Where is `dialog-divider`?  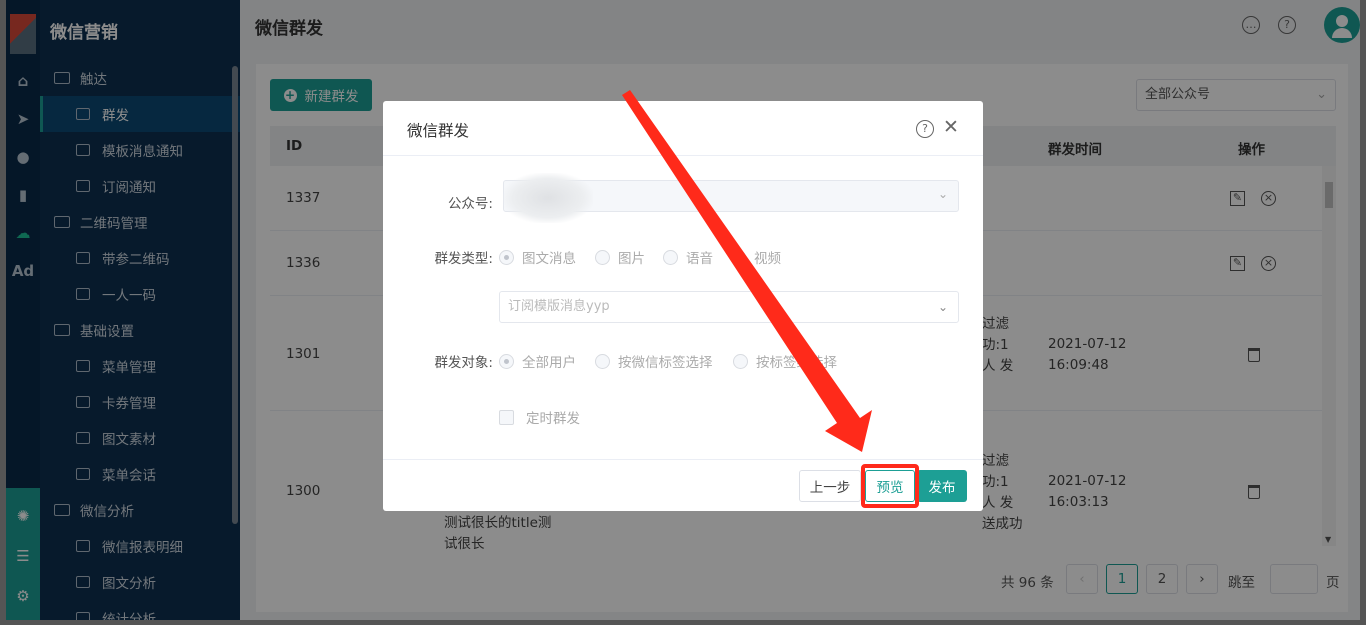 dialog-divider is located at coordinates (683, 155).